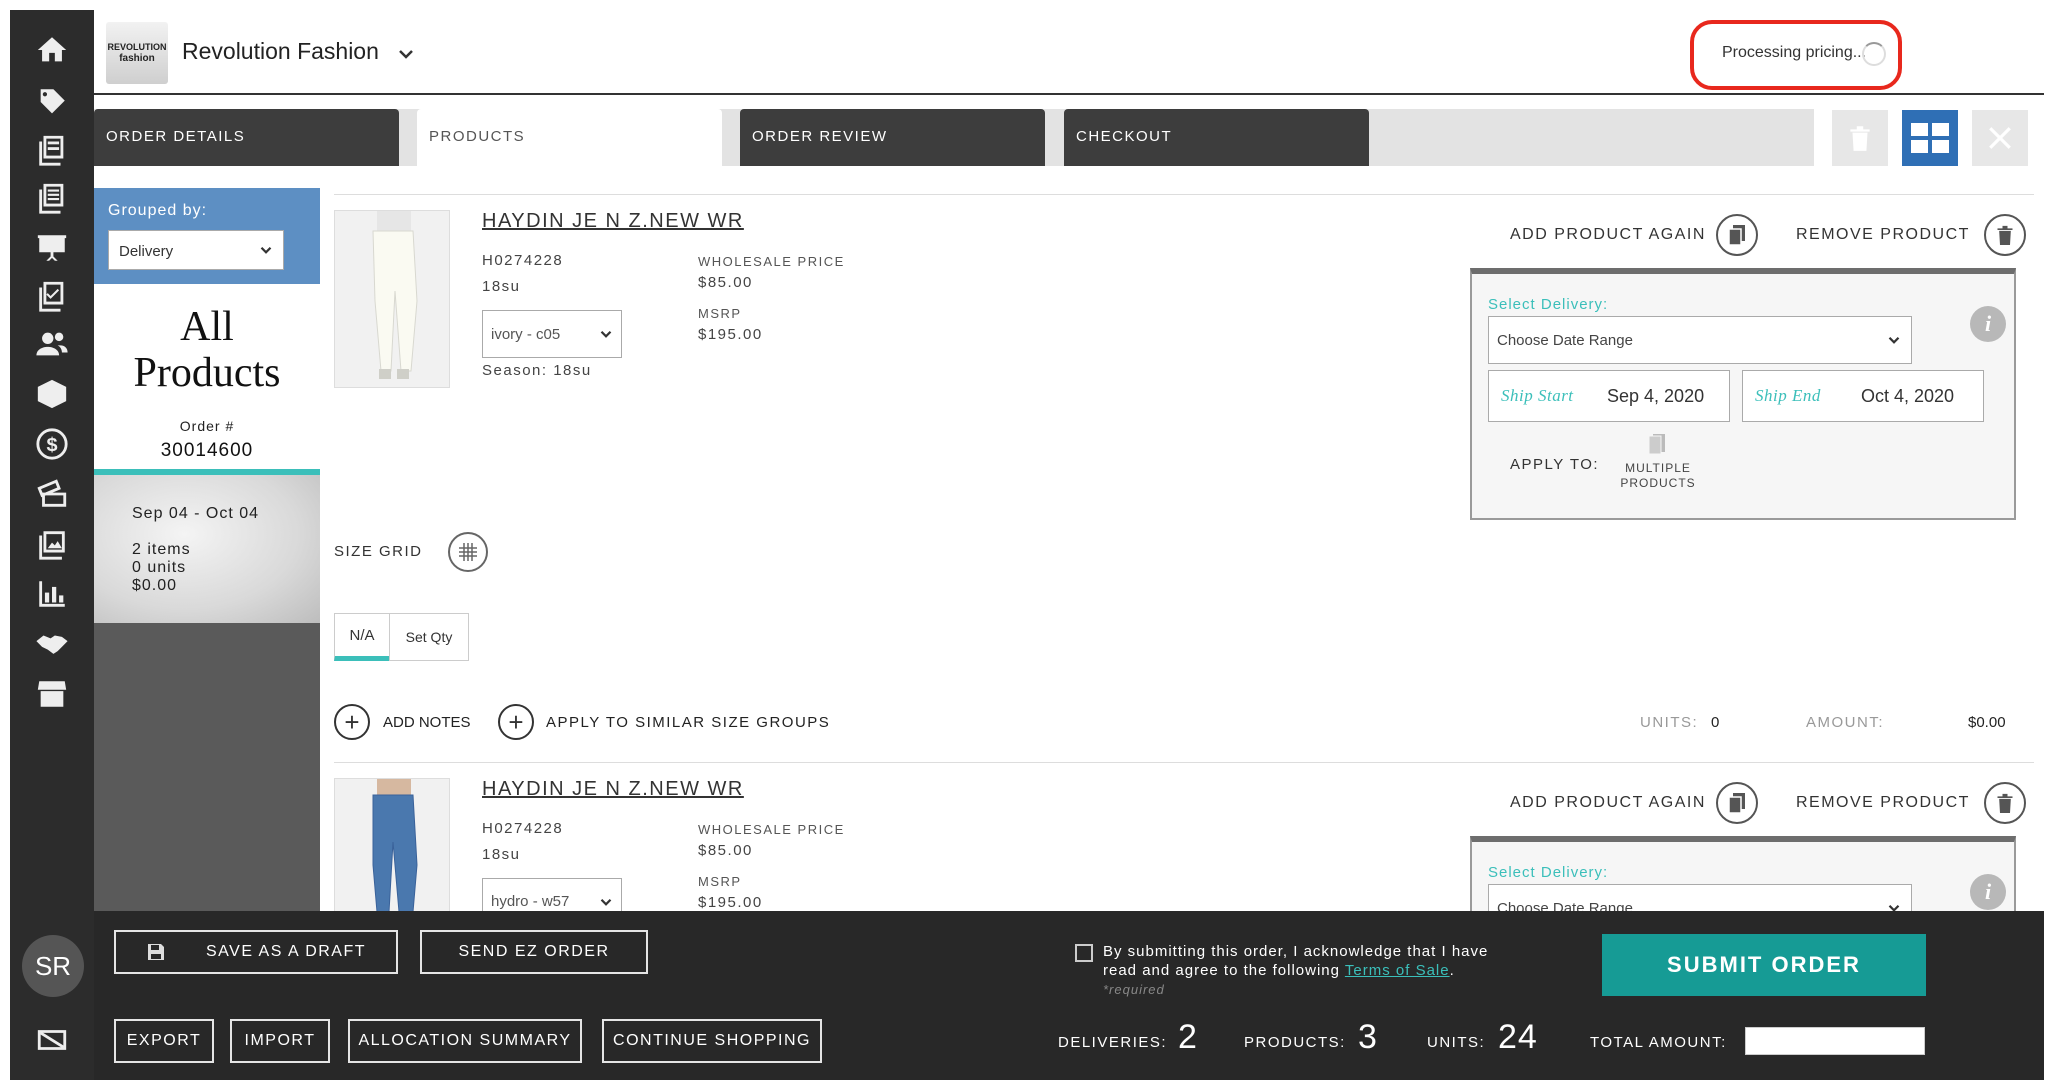  Describe the element at coordinates (468, 552) in the screenshot. I see `size-grid-button` at that location.